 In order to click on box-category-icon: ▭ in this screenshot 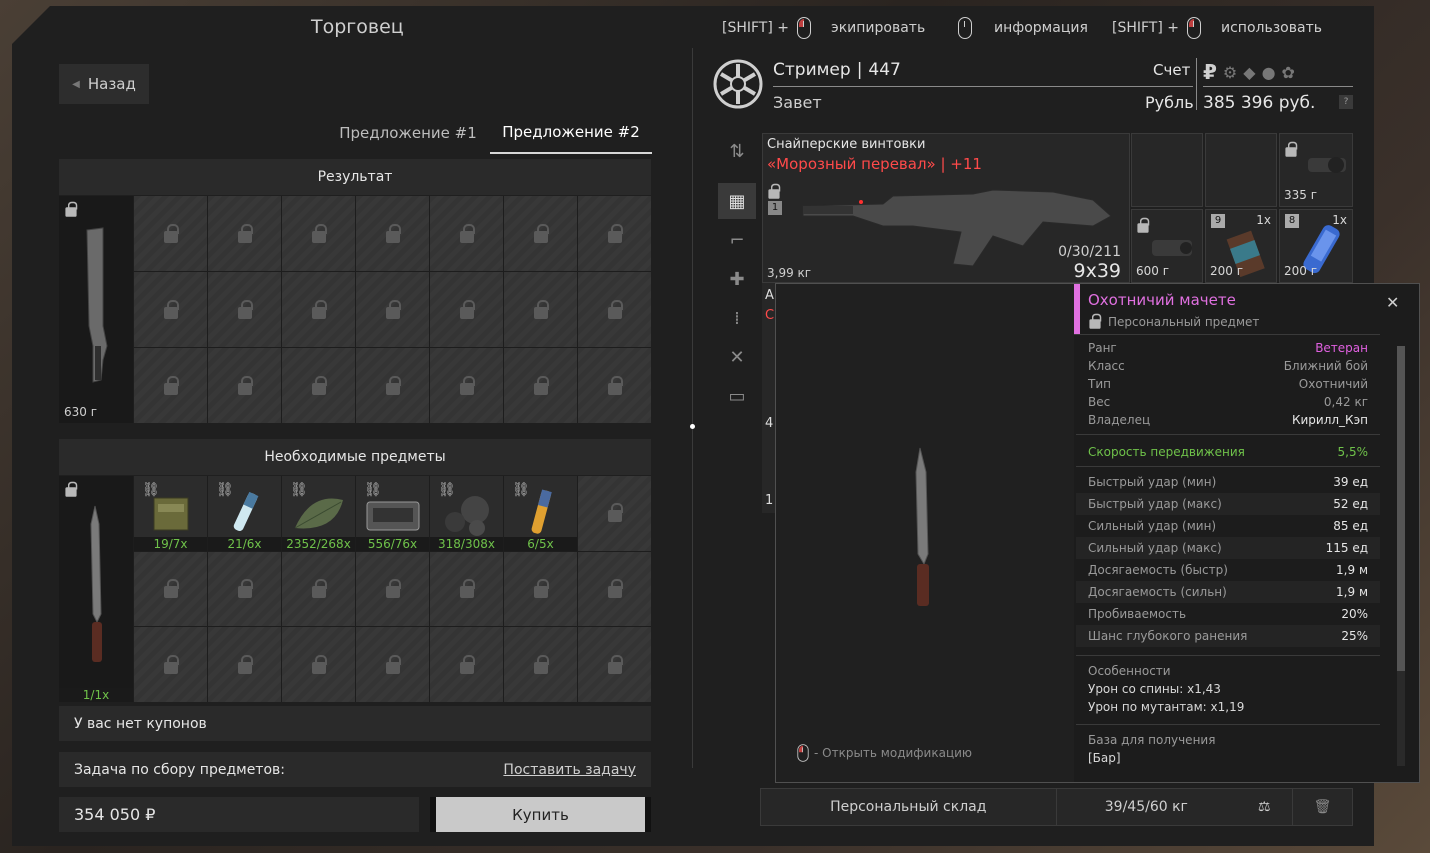, I will do `click(737, 396)`.